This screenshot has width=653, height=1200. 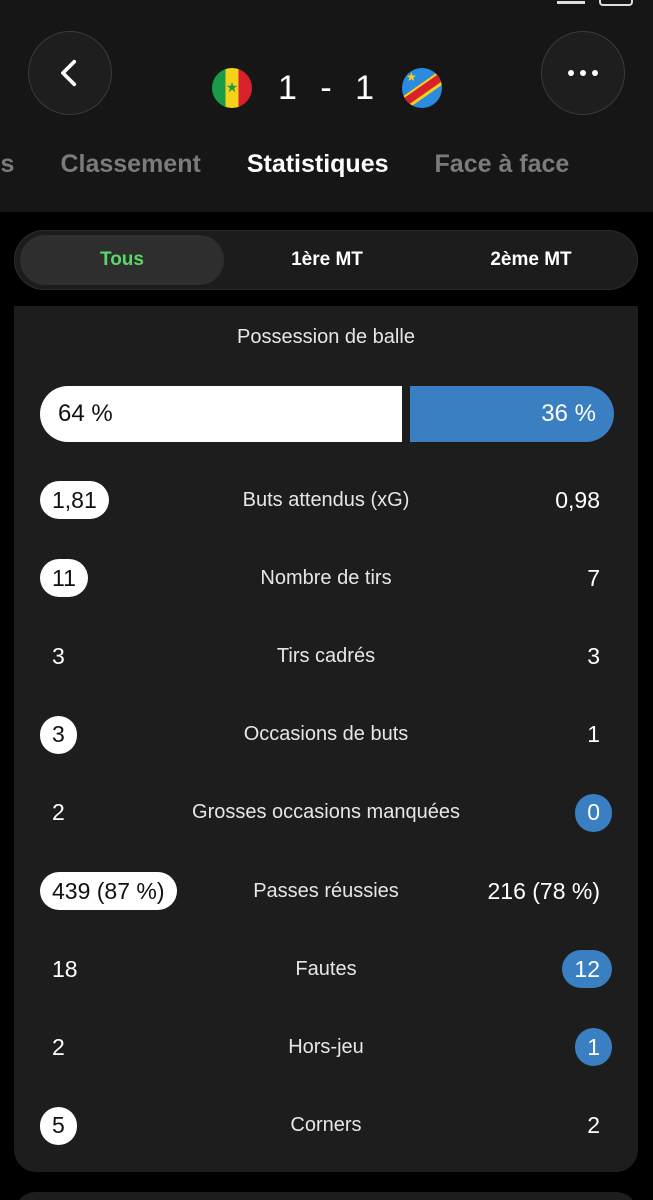 What do you see at coordinates (502, 164) in the screenshot?
I see `tab-face-a-face: Face à face` at bounding box center [502, 164].